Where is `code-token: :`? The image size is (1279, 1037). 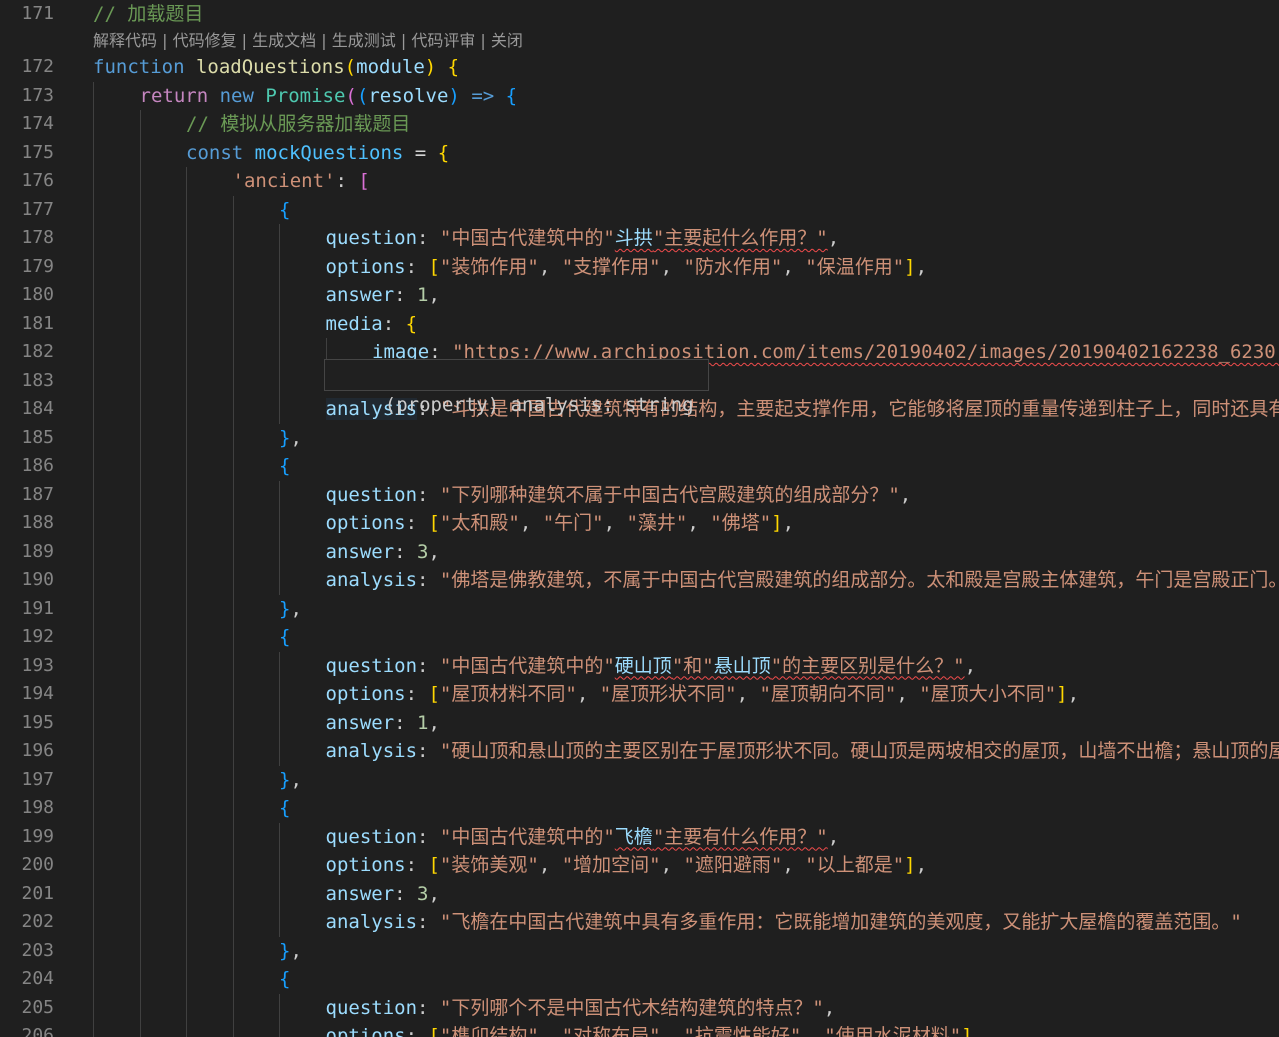
code-token: : is located at coordinates (417, 266).